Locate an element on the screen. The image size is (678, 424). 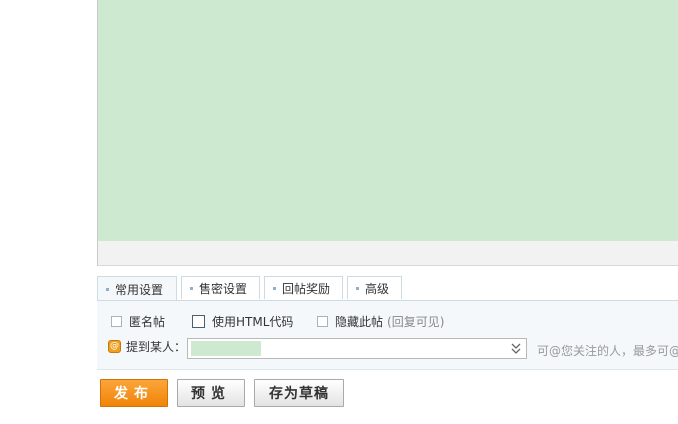
editor-status-bar is located at coordinates (387, 253).